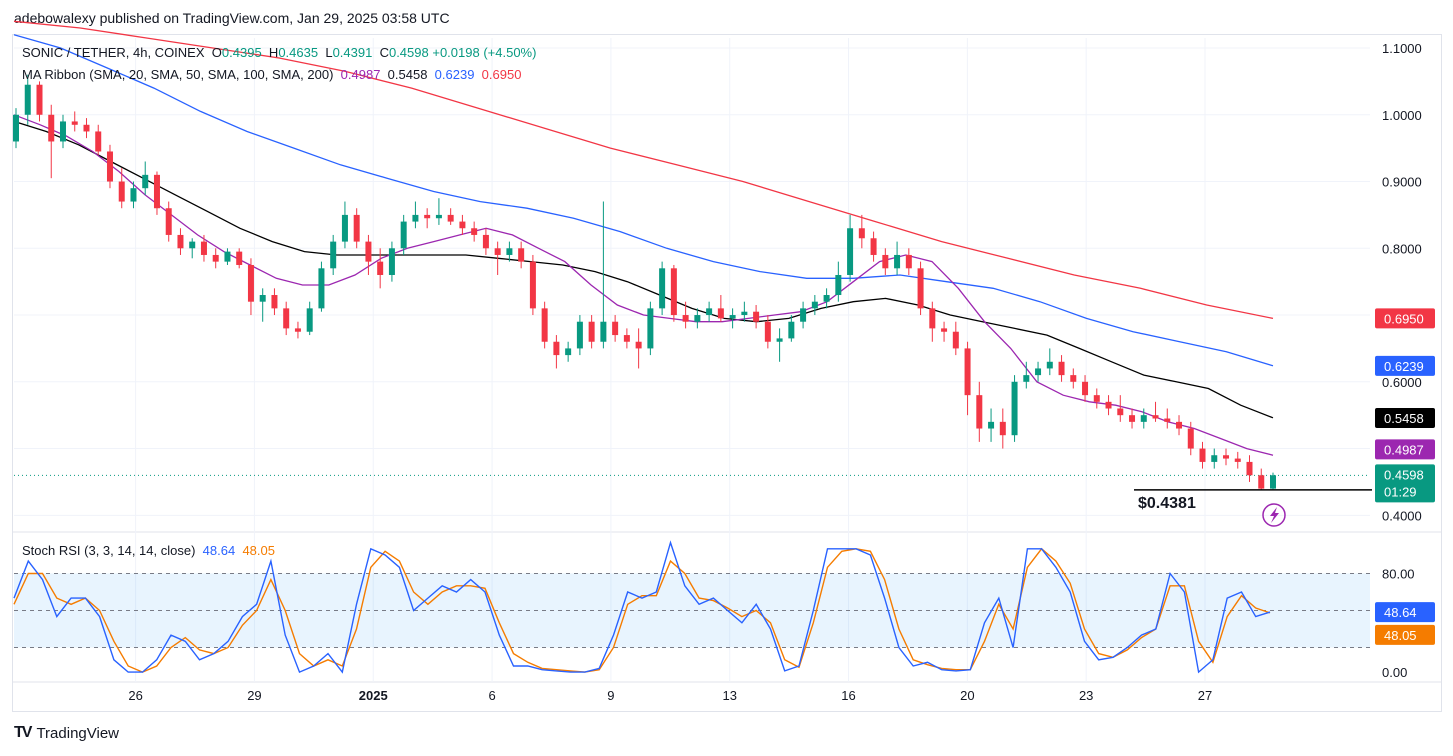  I want to click on close-value: 0.4598, so click(408, 52).